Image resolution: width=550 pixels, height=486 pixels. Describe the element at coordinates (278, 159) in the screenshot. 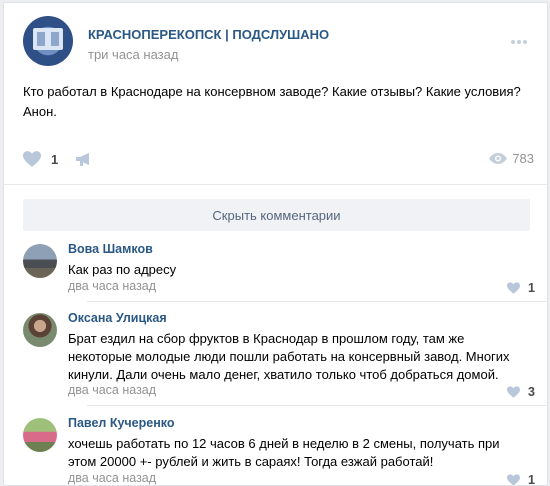

I see `post-actions: 1 783` at that location.